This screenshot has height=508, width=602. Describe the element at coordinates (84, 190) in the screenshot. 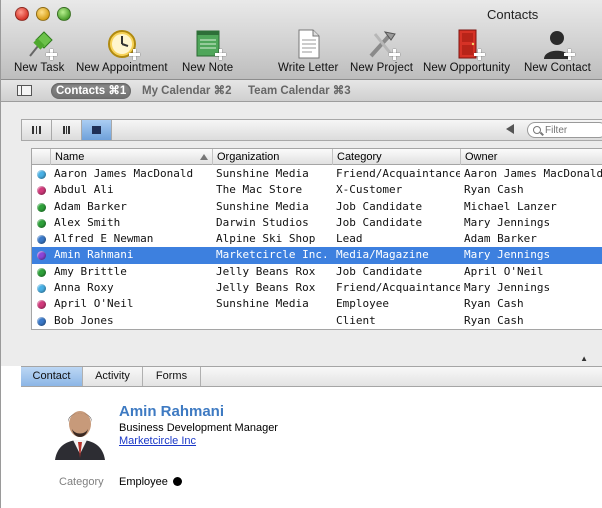

I see `cell-name: Abdul Ali` at that location.